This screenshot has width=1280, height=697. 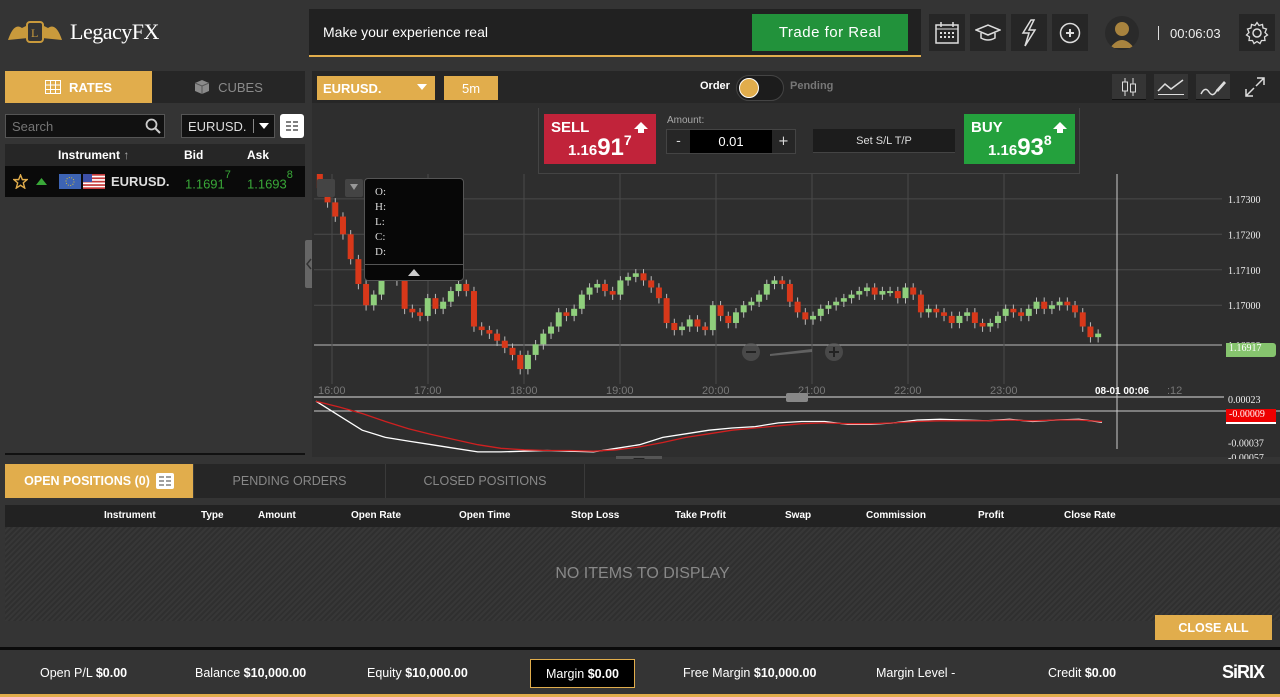 I want to click on order-pending-toggle, so click(x=760, y=88).